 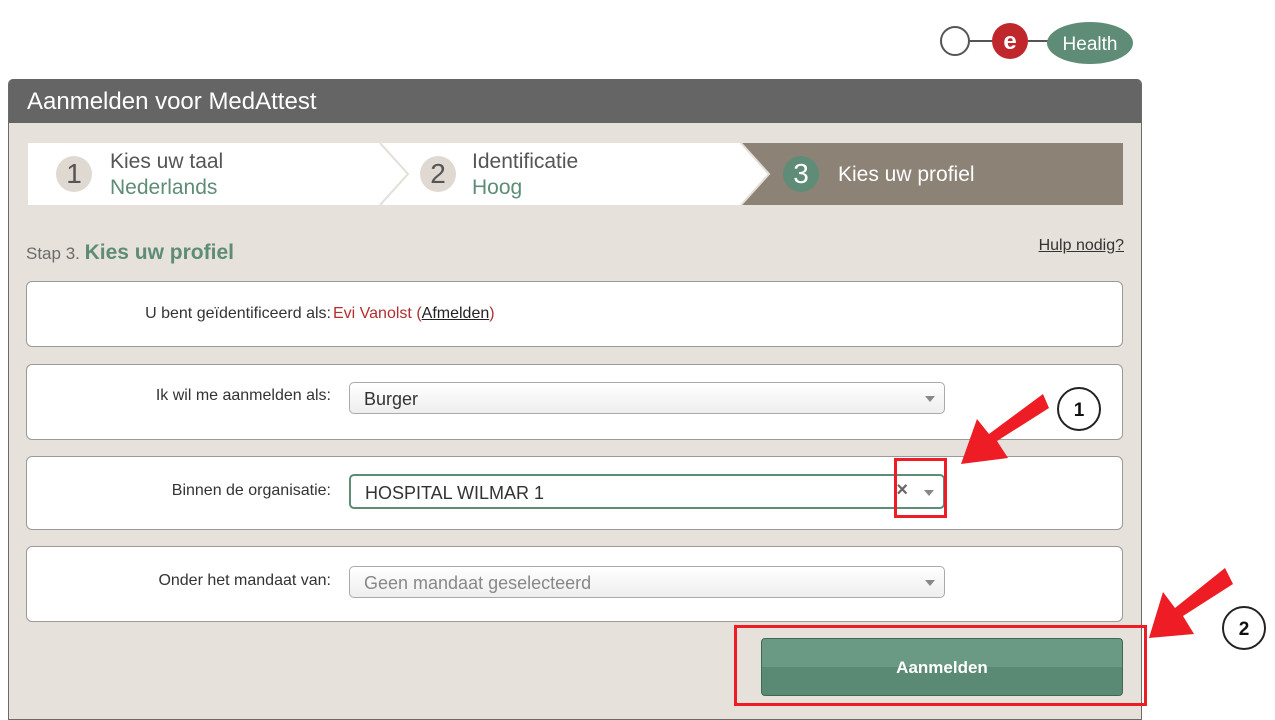 I want to click on step-1-language: 1 Kies uw taal Nederlands, so click(x=204, y=174).